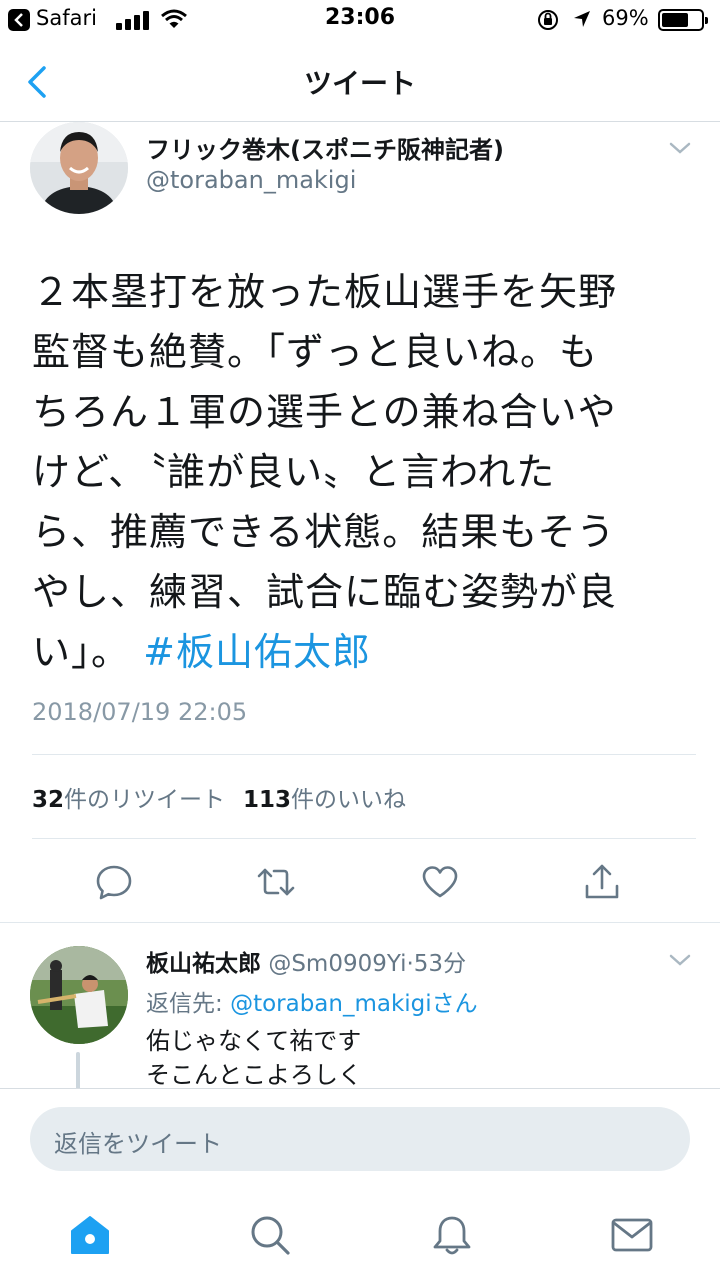  What do you see at coordinates (440, 964) in the screenshot?
I see `reply-time: 53分` at bounding box center [440, 964].